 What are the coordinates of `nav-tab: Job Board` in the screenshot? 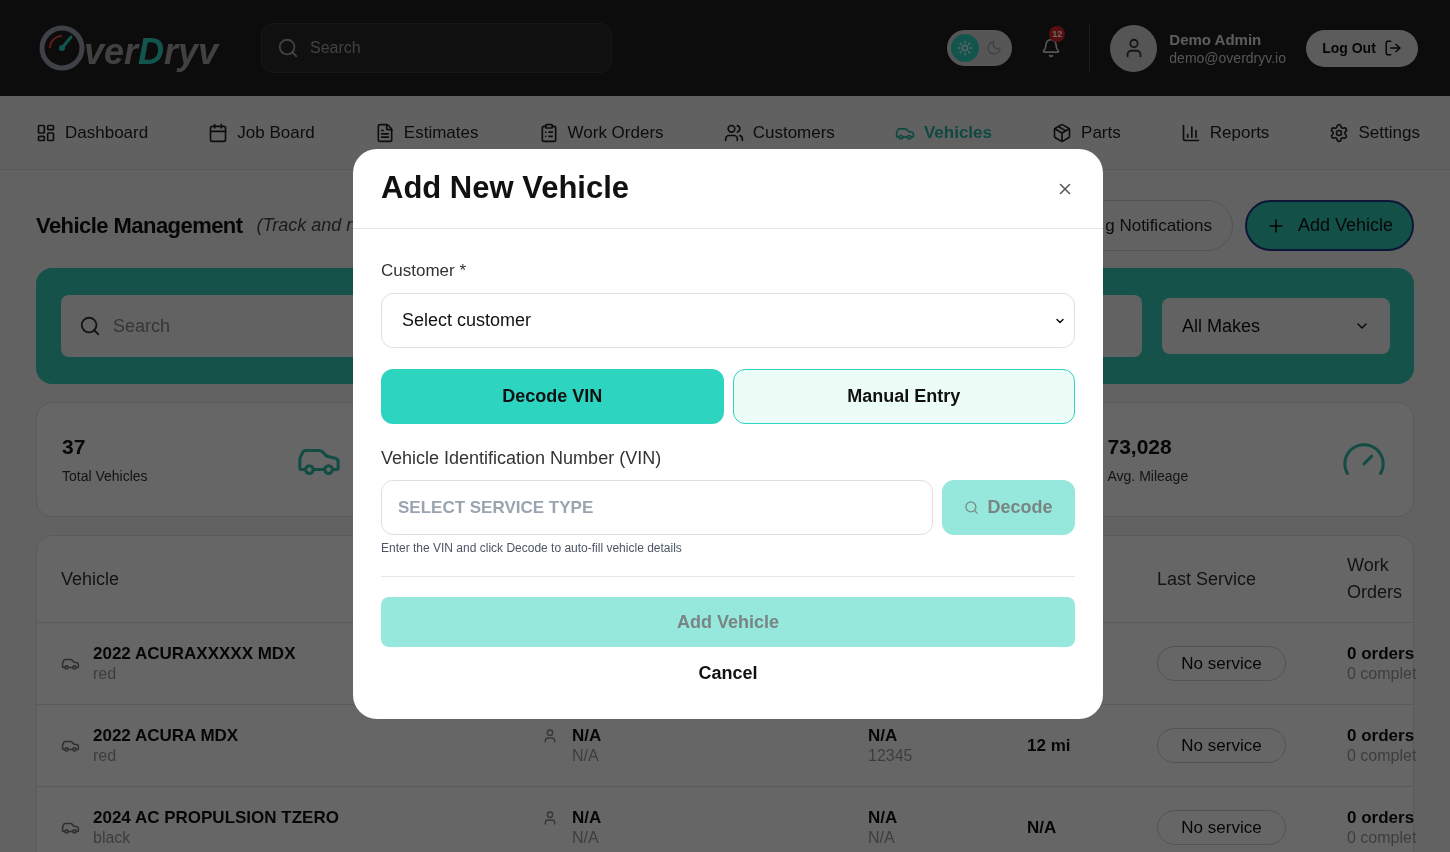 It's located at (261, 132).